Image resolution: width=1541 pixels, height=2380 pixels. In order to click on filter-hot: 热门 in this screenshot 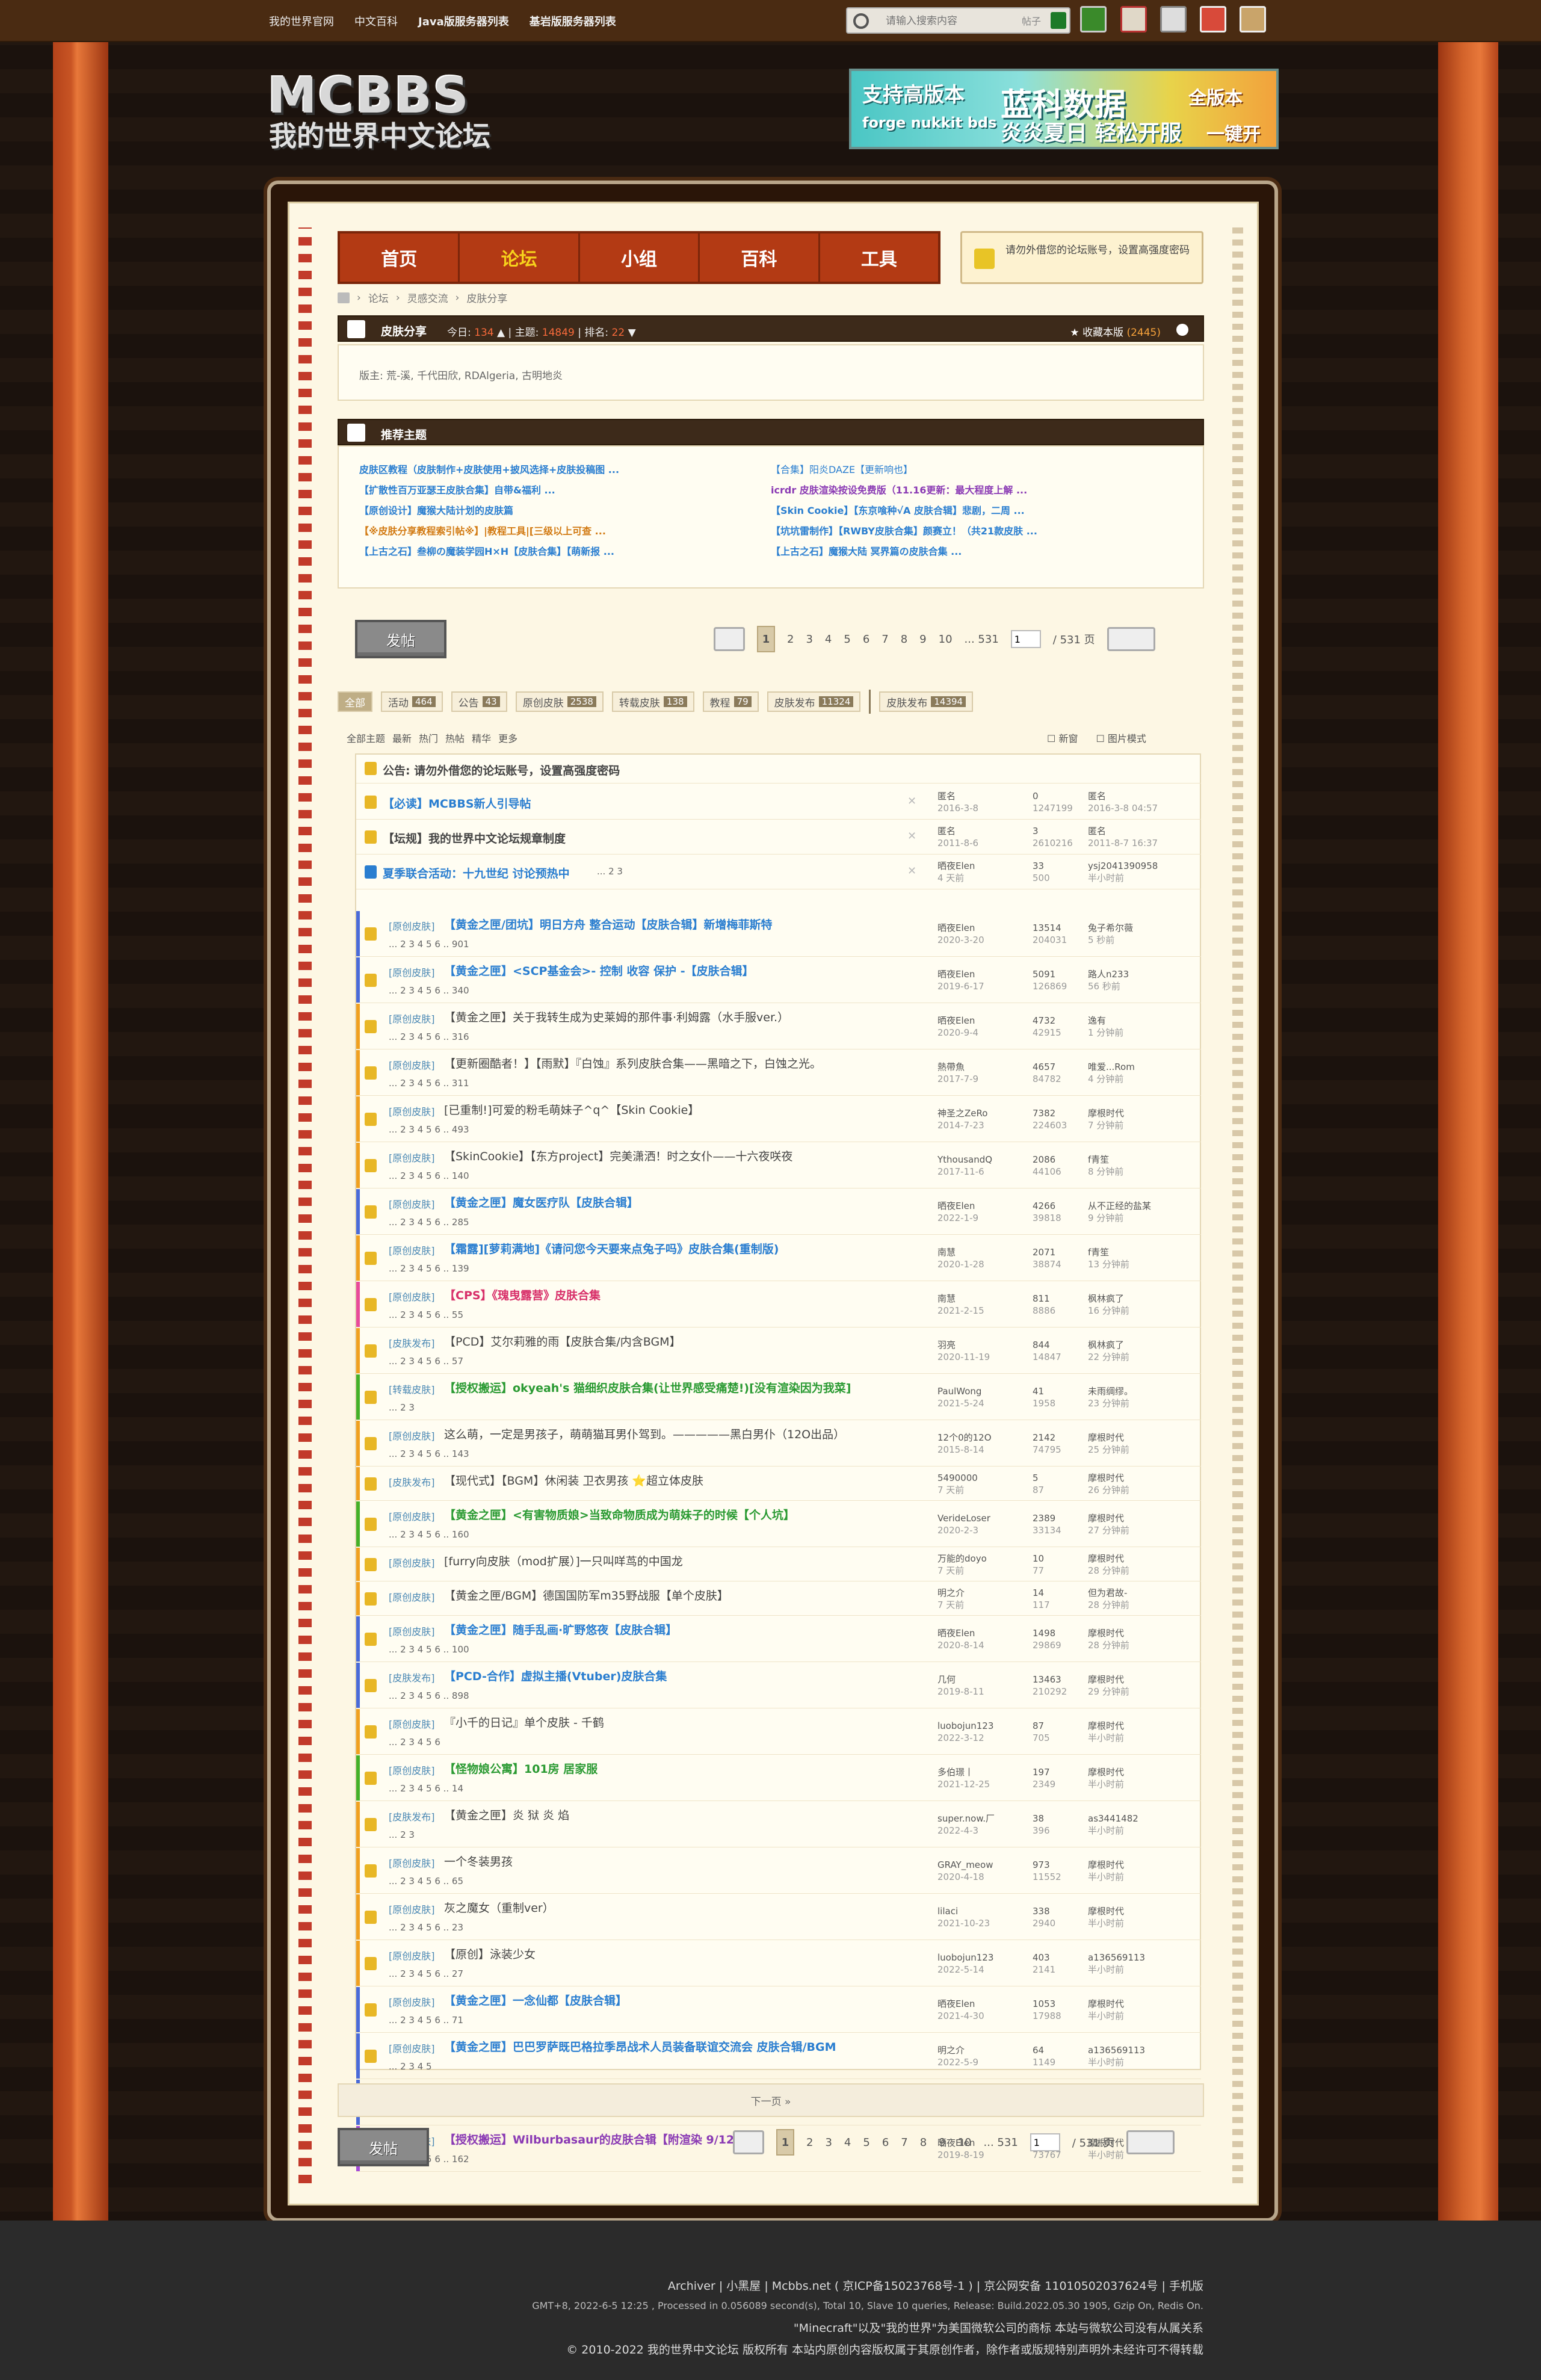, I will do `click(428, 738)`.